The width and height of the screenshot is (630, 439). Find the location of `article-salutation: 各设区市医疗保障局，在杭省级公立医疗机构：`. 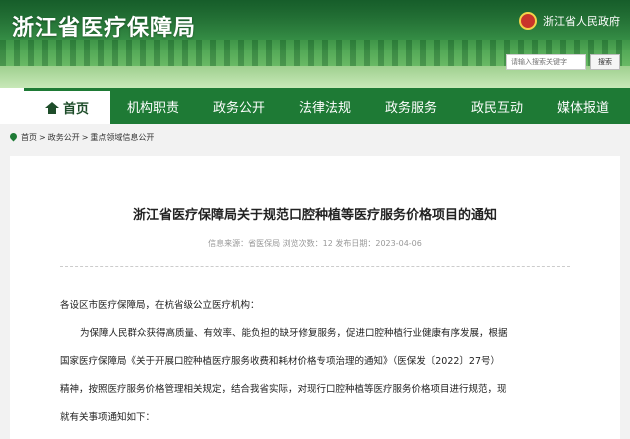

article-salutation: 各设区市医疗保障局，在杭省级公立医疗机构： is located at coordinates (160, 305).